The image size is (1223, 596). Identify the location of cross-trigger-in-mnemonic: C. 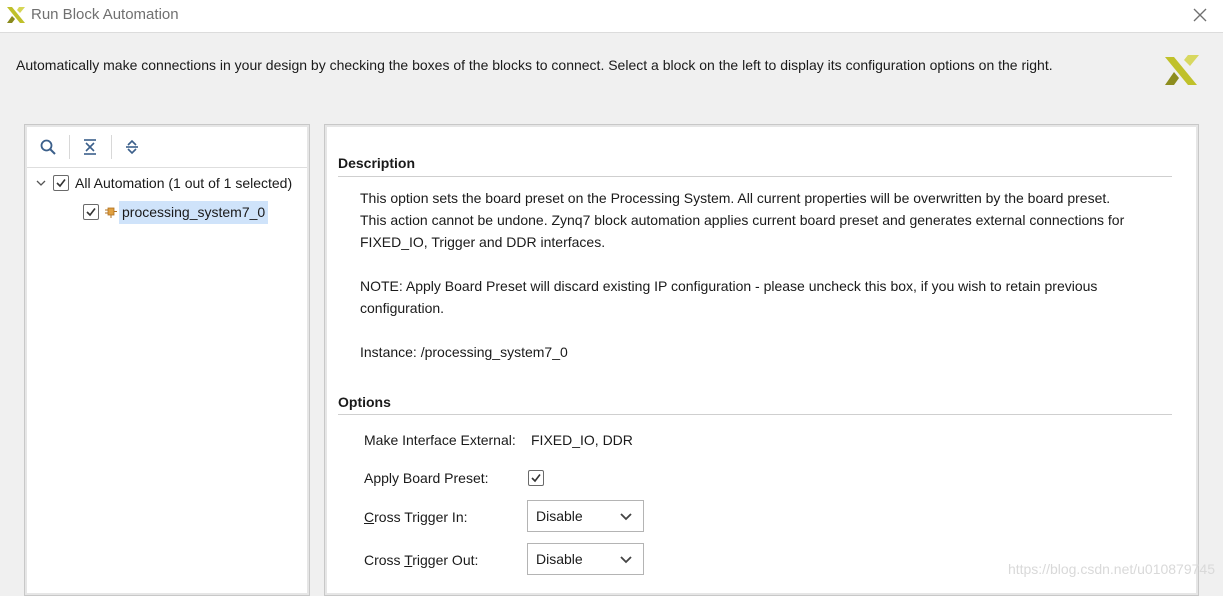
(369, 517).